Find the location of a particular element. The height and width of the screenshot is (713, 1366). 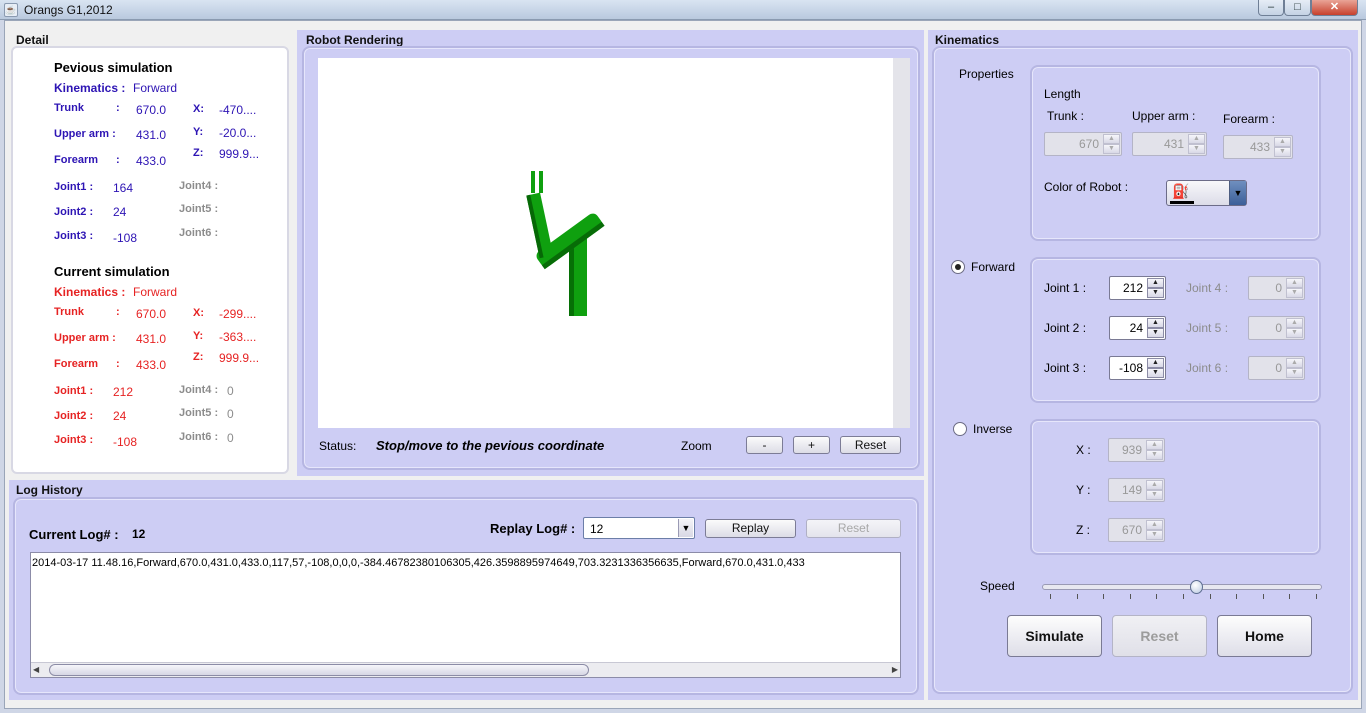

joint5-value: 0 is located at coordinates (1278, 328).